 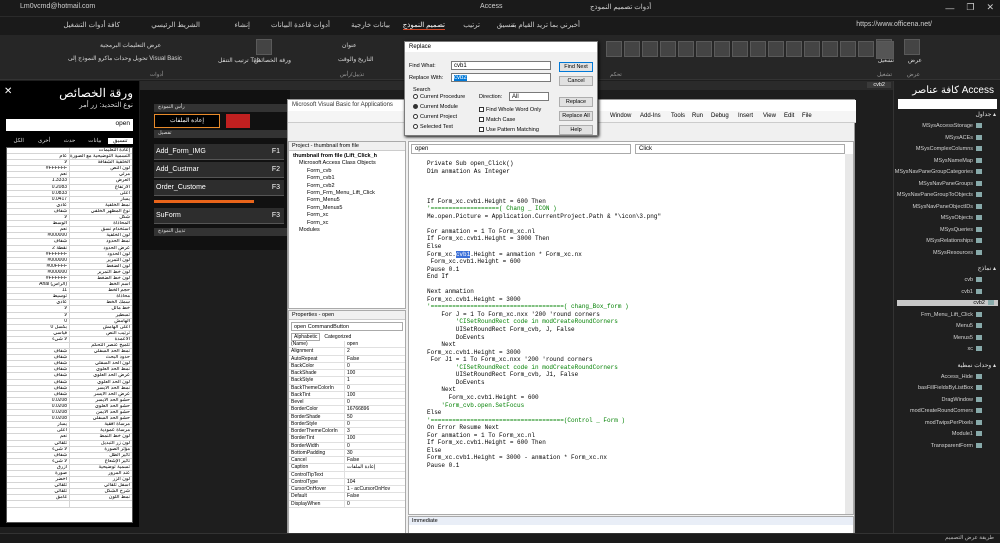 What do you see at coordinates (947, 104) in the screenshot?
I see `nav-search-input` at bounding box center [947, 104].